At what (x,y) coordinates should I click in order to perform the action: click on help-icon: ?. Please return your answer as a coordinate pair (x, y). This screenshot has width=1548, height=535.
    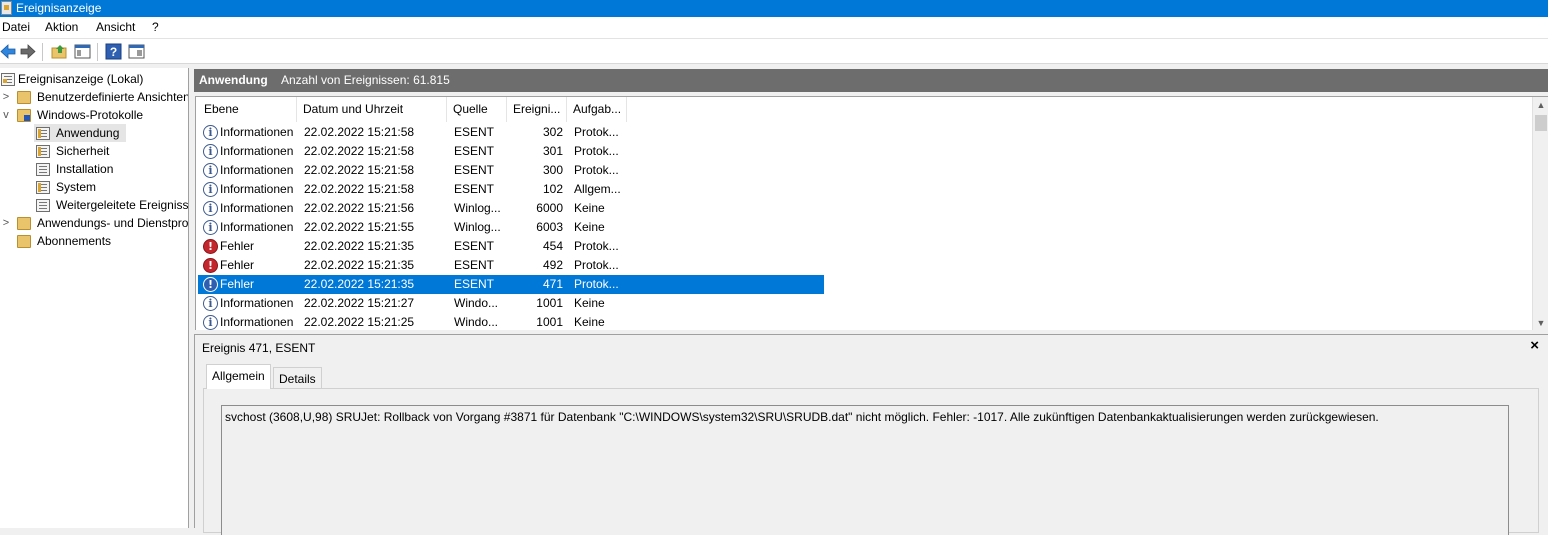
    Looking at the image, I should click on (113, 51).